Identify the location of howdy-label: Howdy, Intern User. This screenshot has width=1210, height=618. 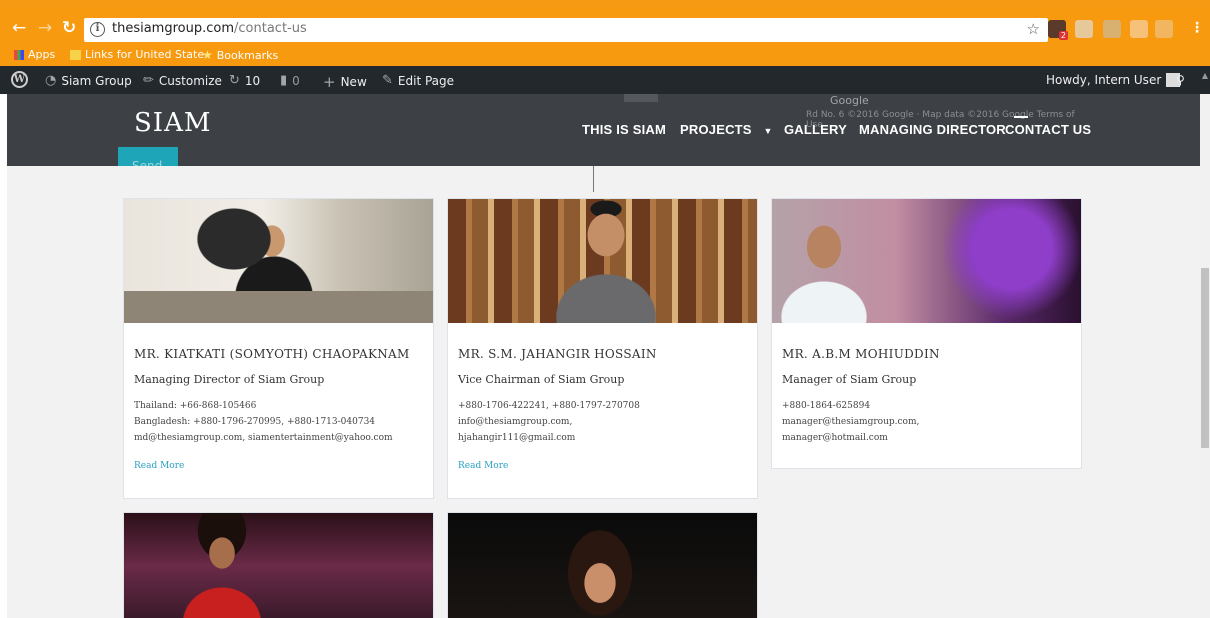
(1104, 80).